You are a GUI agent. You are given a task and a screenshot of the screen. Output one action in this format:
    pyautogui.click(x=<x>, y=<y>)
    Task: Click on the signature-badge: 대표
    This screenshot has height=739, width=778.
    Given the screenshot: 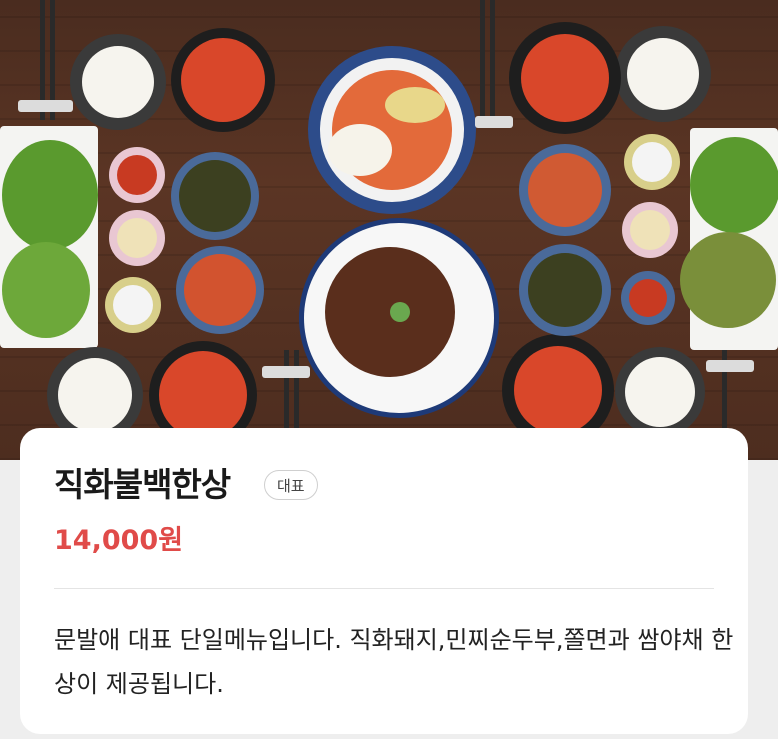 What is the action you would take?
    pyautogui.click(x=291, y=485)
    